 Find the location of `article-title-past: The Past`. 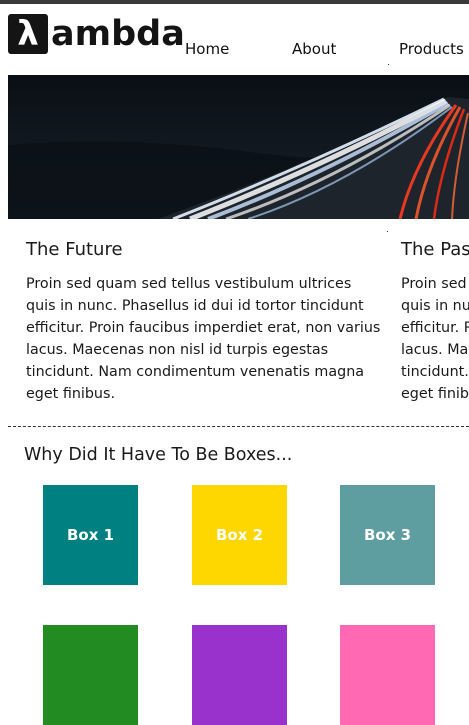

article-title-past: The Past is located at coordinates (435, 249).